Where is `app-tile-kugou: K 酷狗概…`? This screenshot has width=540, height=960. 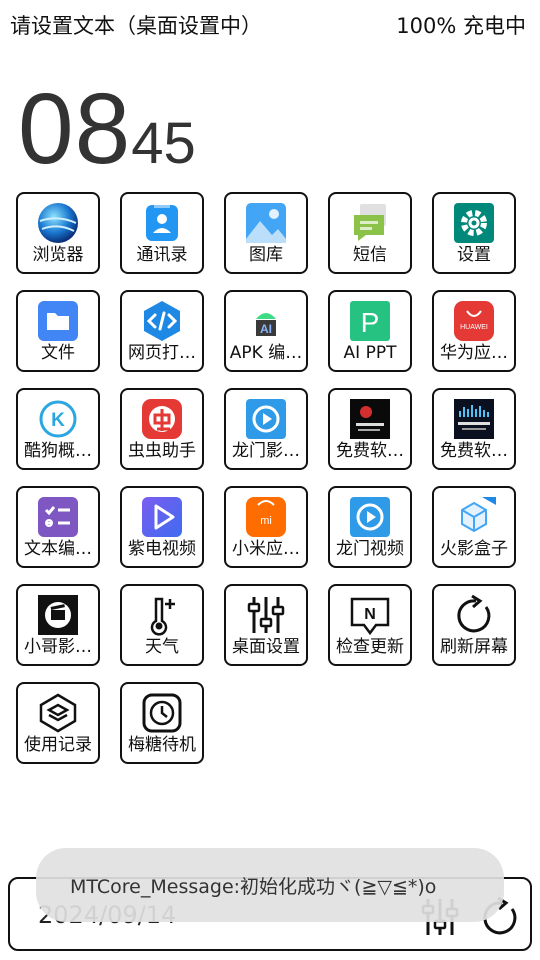 app-tile-kugou: K 酷狗概… is located at coordinates (58, 429).